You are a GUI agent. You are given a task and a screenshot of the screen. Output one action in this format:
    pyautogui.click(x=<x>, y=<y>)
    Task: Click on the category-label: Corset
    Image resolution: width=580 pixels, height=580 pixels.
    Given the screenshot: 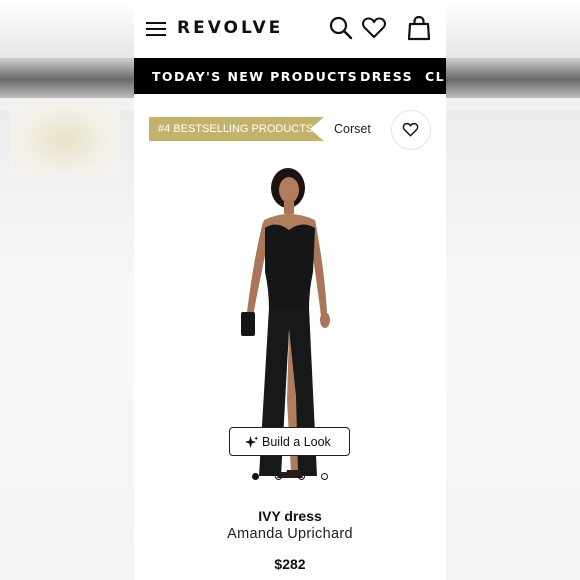 What is the action you would take?
    pyautogui.click(x=352, y=129)
    